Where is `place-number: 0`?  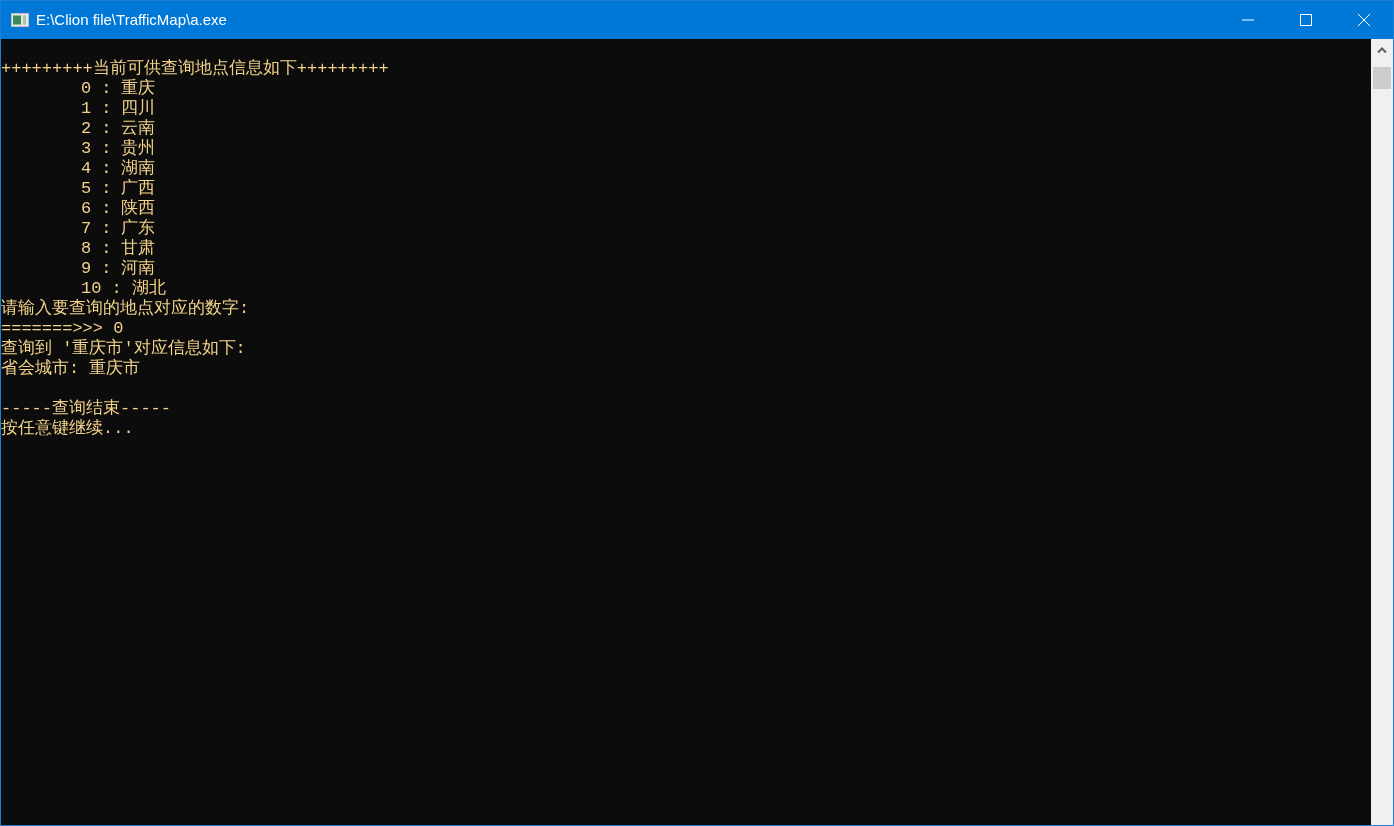 place-number: 0 is located at coordinates (86, 89).